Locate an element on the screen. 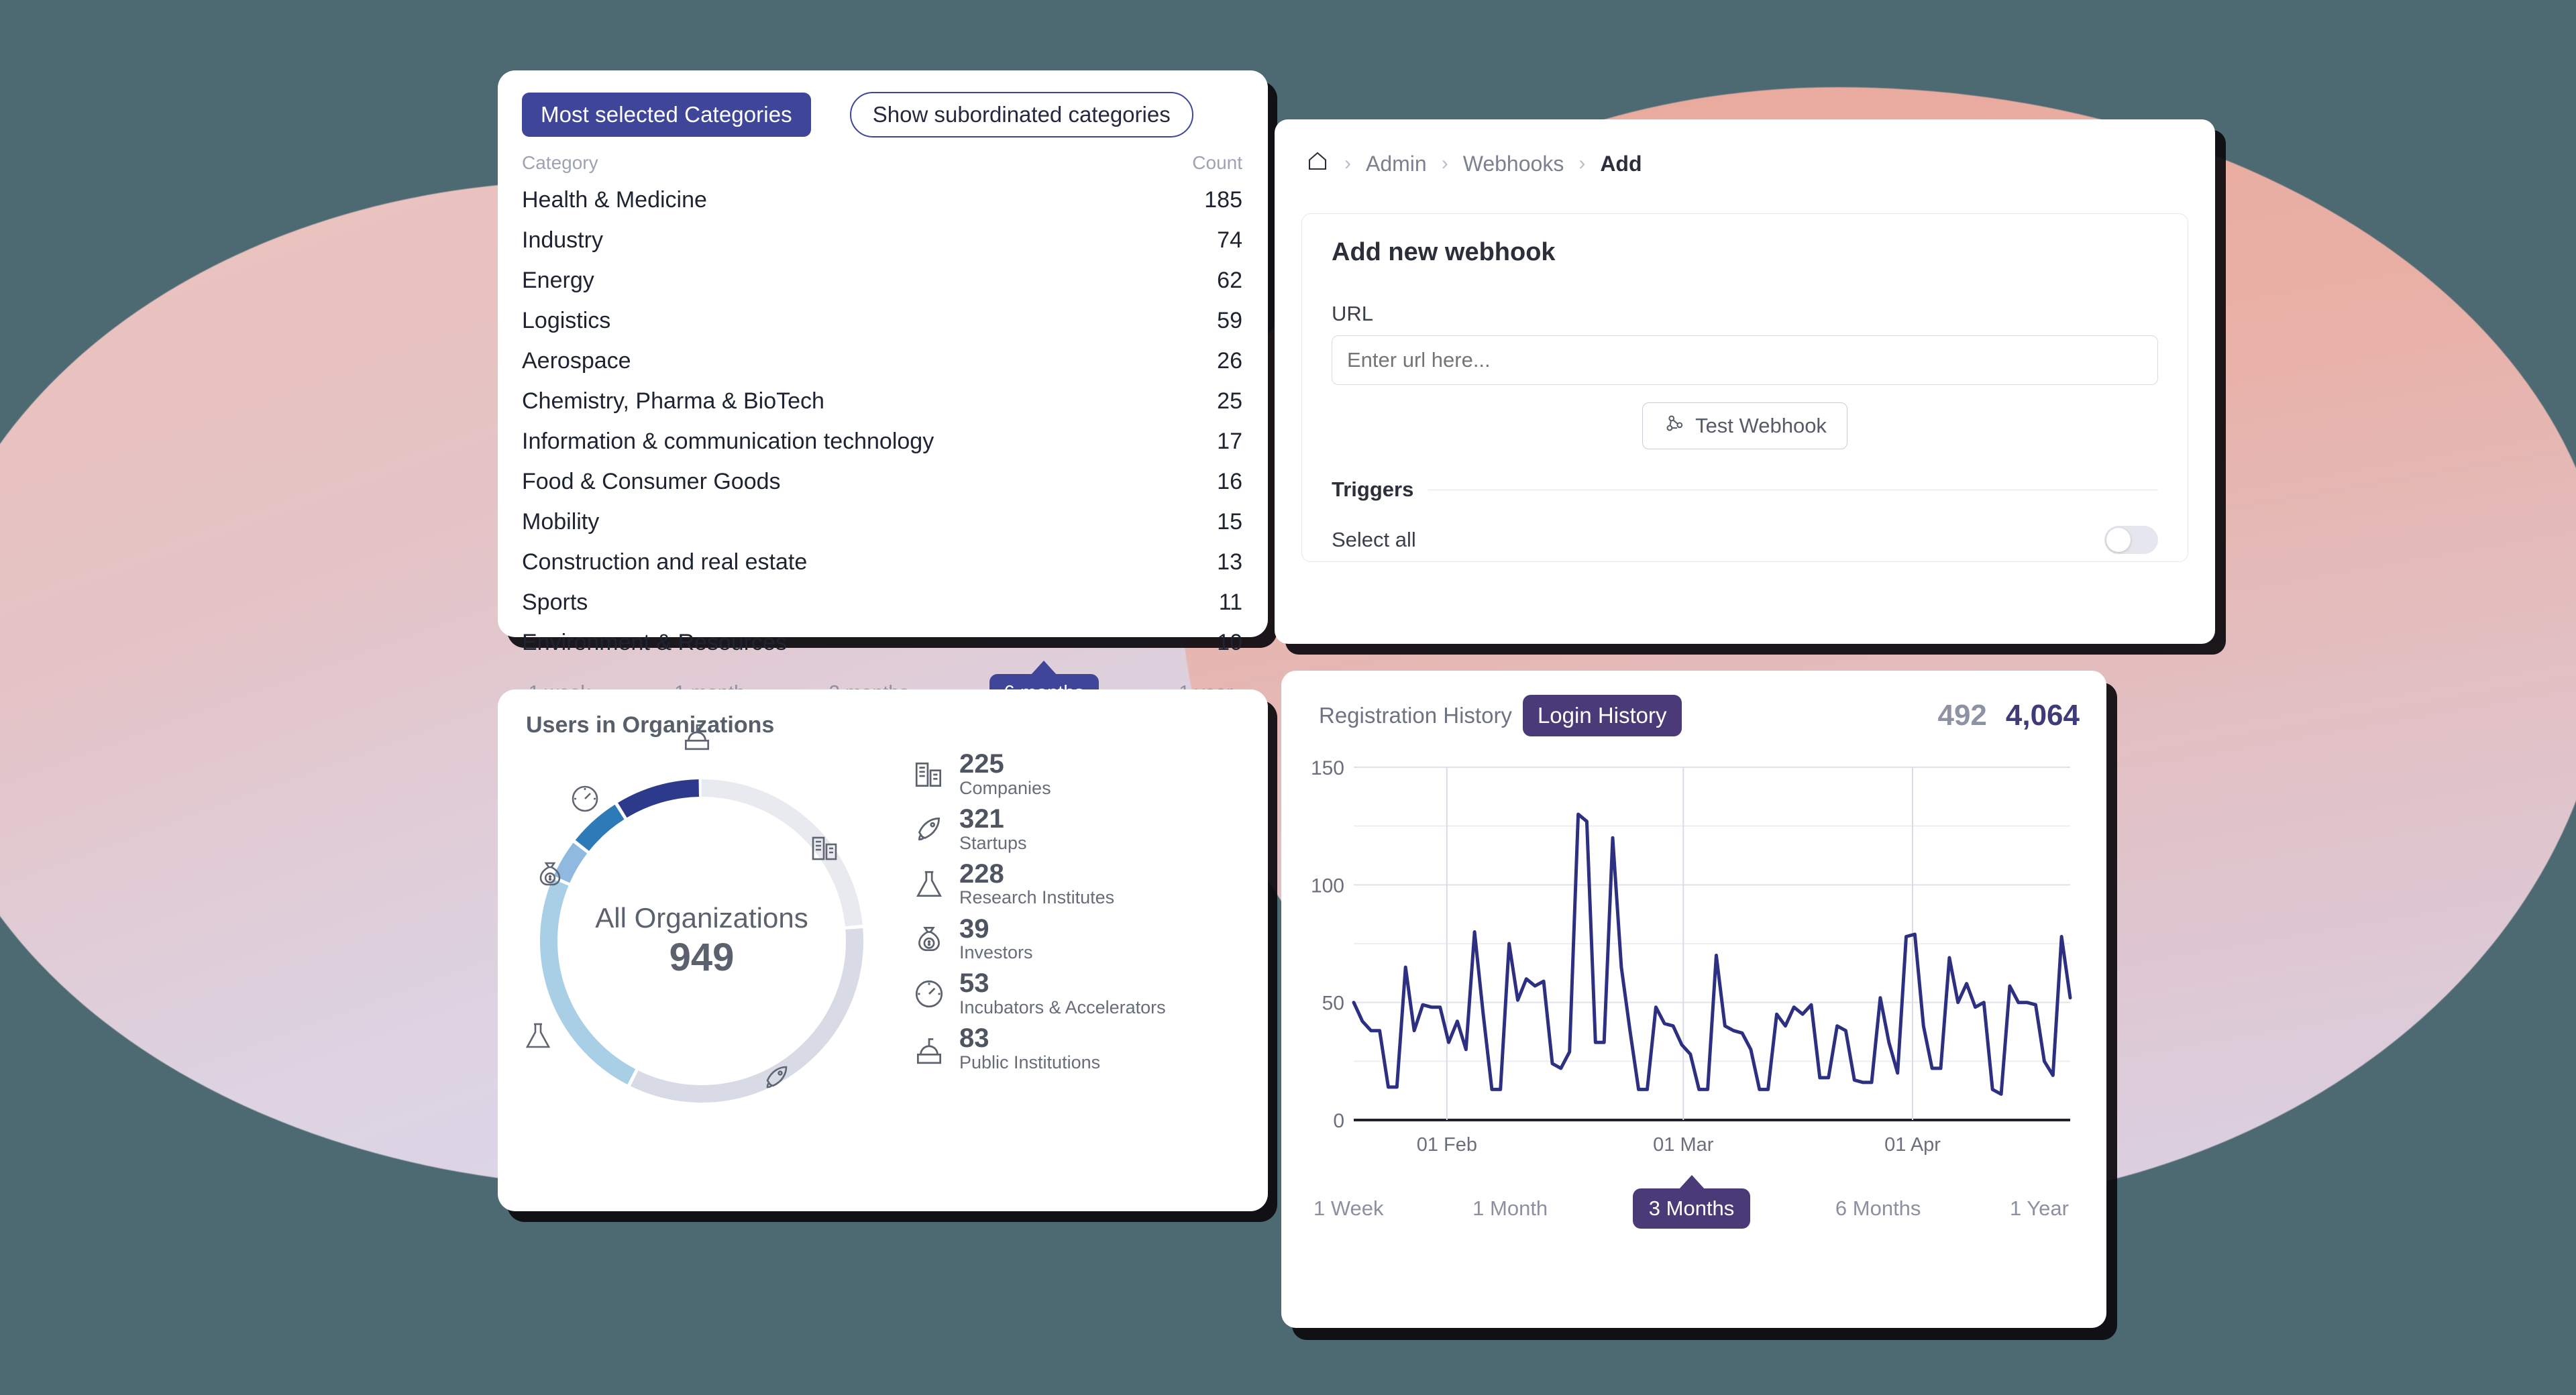 The image size is (2576, 1395). table-row: Logistics 59 is located at coordinates (882, 321).